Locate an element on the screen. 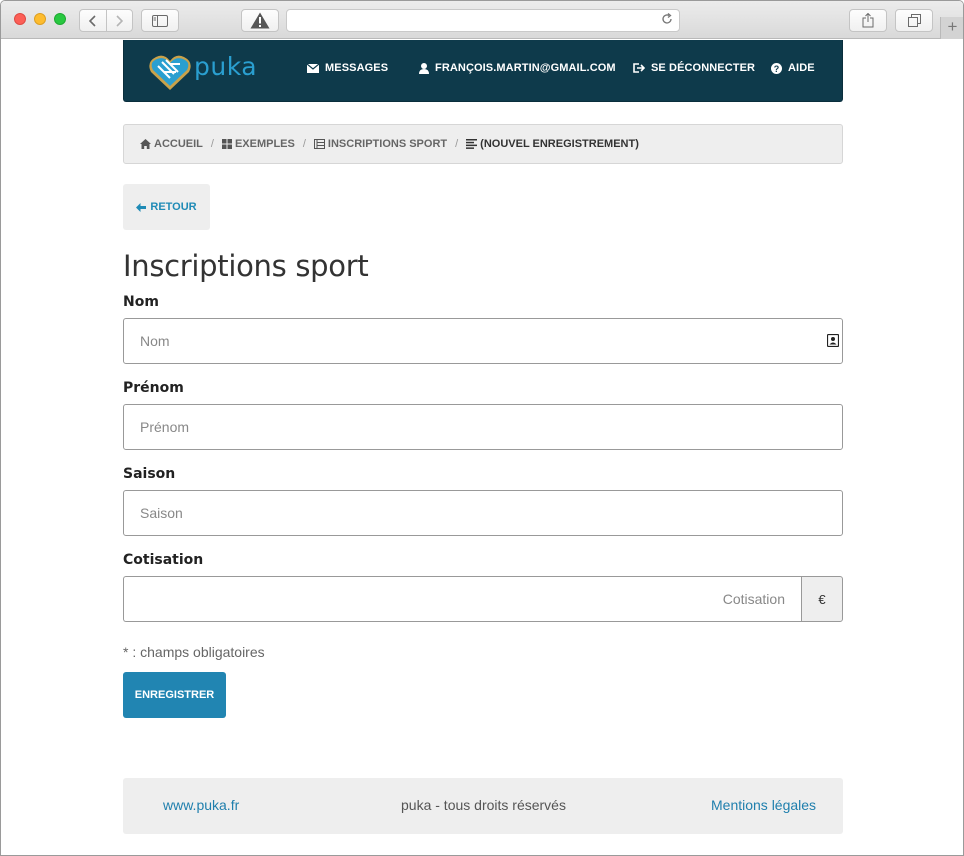  save-button: ENREGISTRER is located at coordinates (174, 695).